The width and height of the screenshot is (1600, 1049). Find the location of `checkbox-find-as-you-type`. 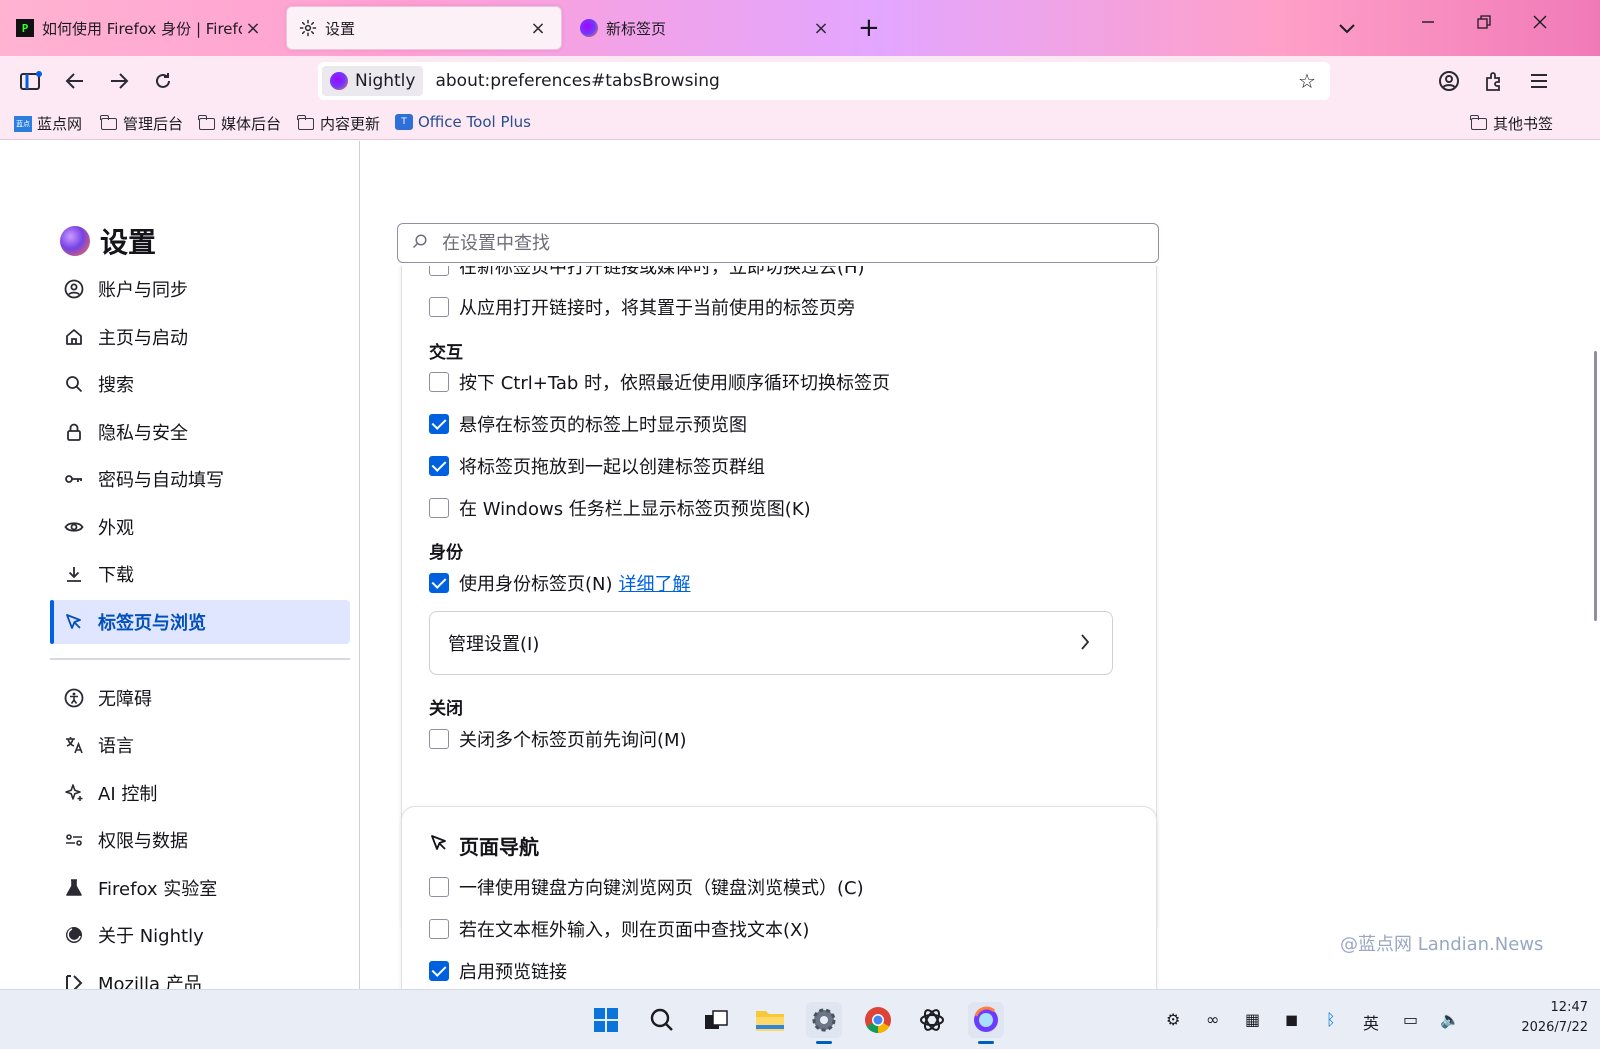

checkbox-find-as-you-type is located at coordinates (439, 929).